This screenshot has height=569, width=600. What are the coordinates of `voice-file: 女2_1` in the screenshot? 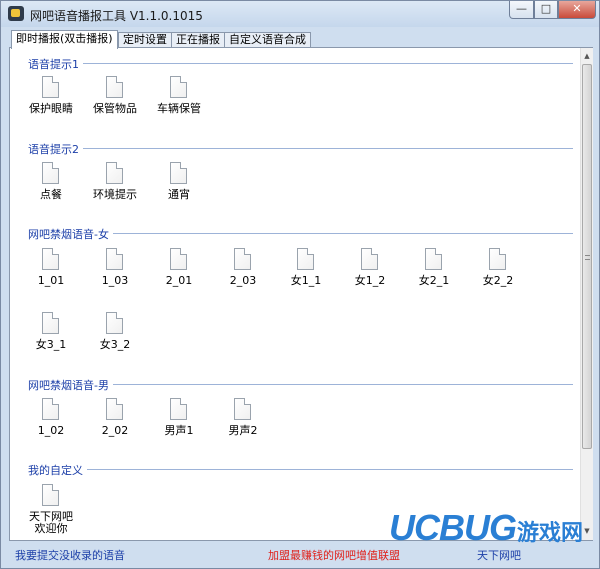 It's located at (434, 271).